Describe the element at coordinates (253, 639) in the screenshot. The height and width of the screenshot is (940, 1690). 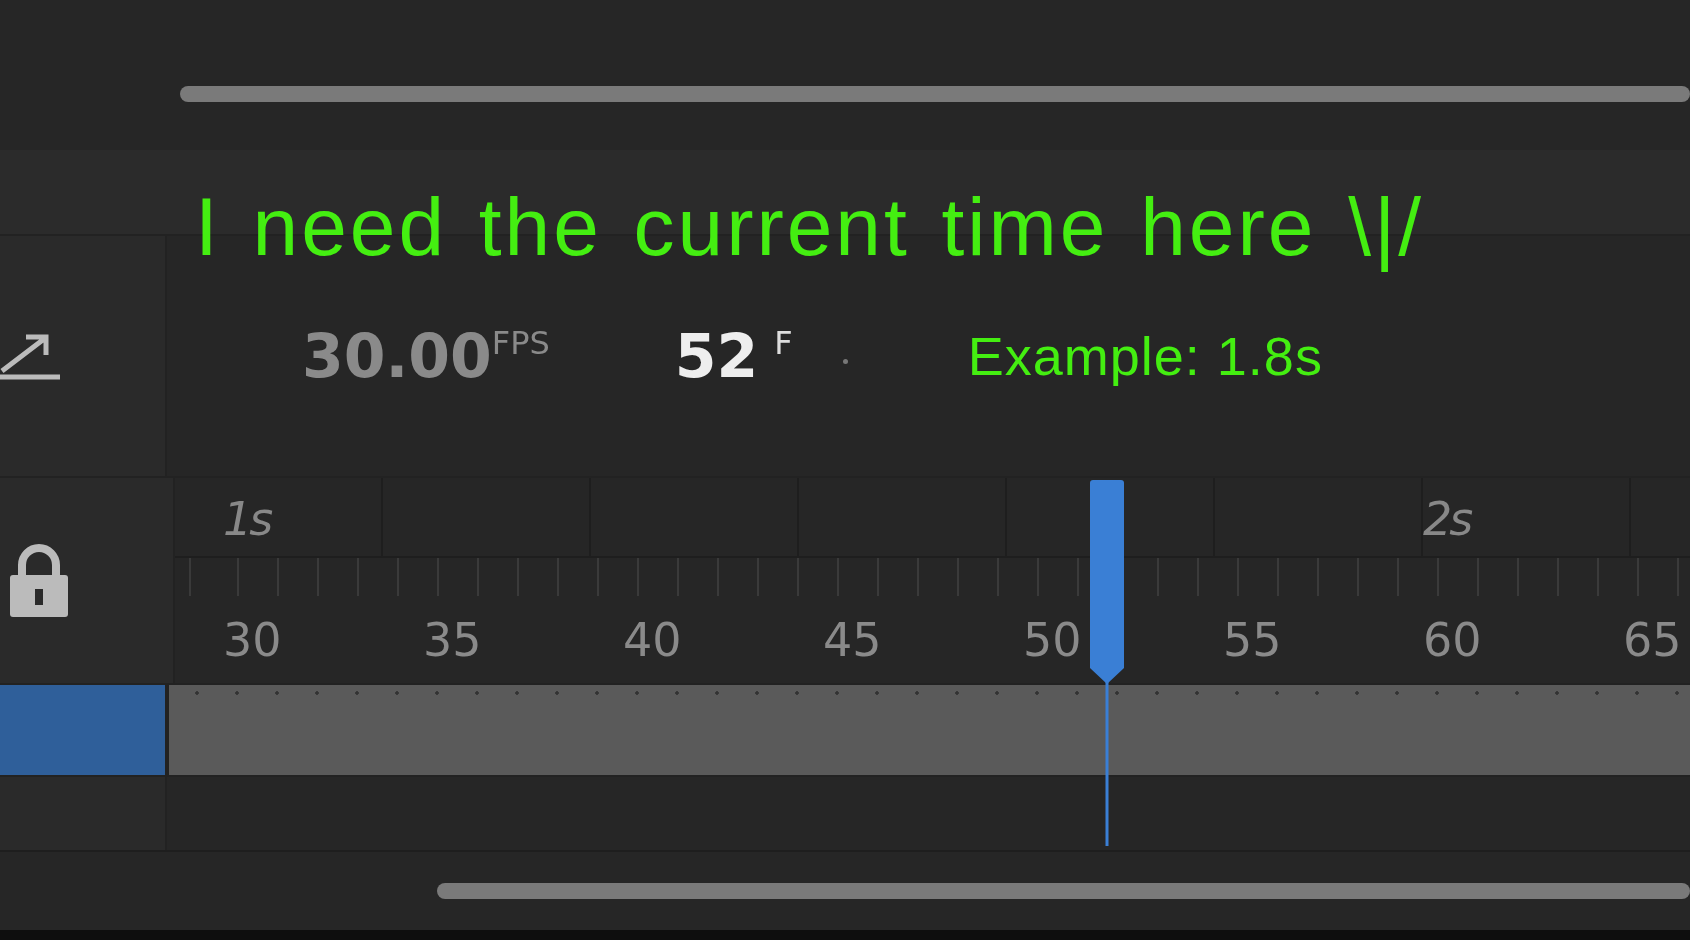
I see `frame-number: 30` at that location.